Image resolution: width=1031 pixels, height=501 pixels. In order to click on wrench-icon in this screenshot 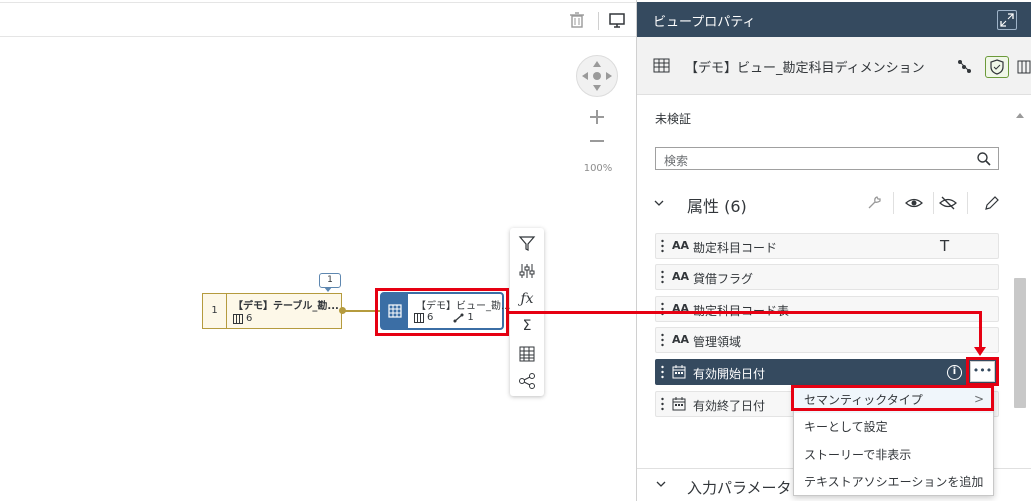, I will do `click(874, 203)`.